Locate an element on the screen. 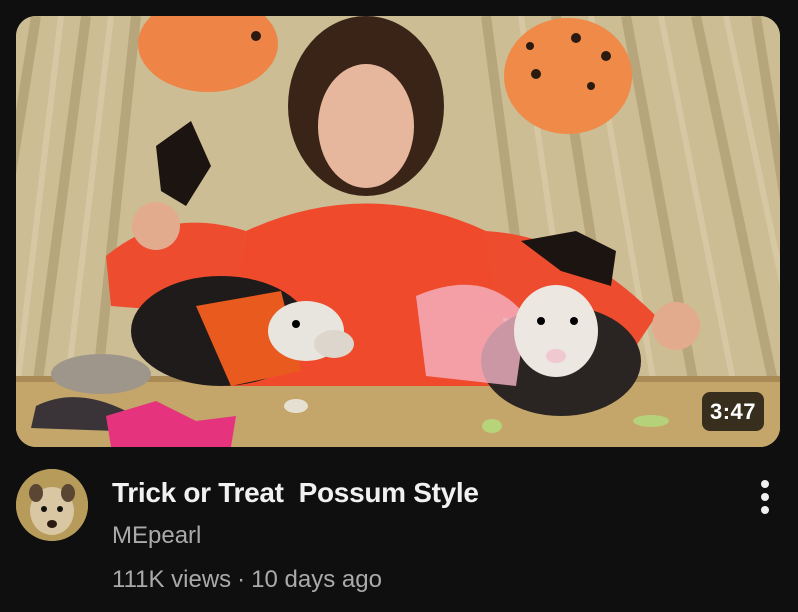 The image size is (798, 612). upload-age: 10 days ago is located at coordinates (316, 579).